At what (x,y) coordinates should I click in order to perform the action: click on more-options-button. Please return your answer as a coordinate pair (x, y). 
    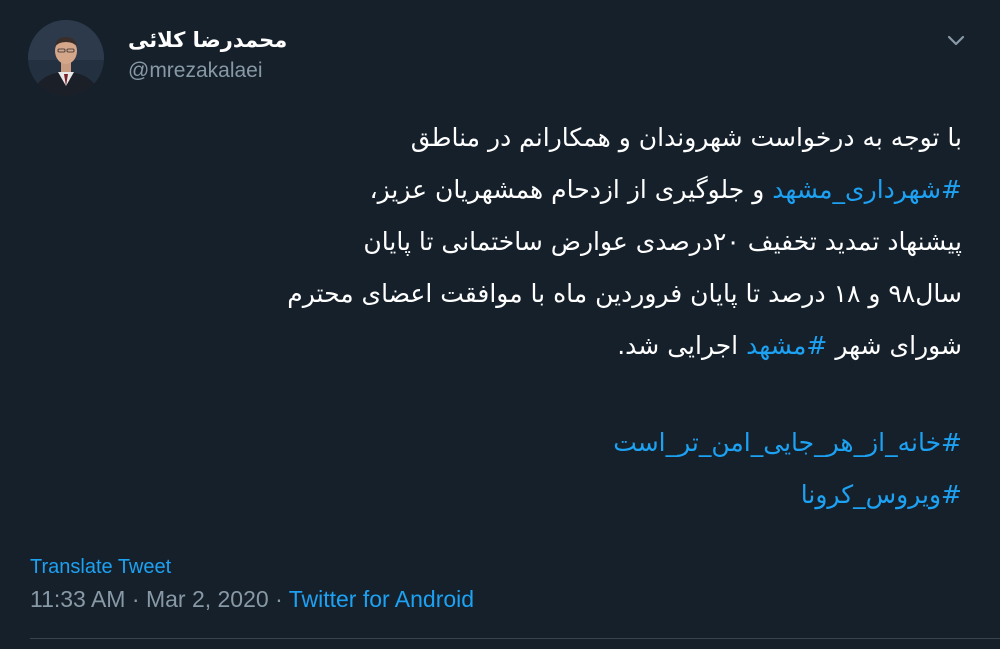
    Looking at the image, I should click on (956, 40).